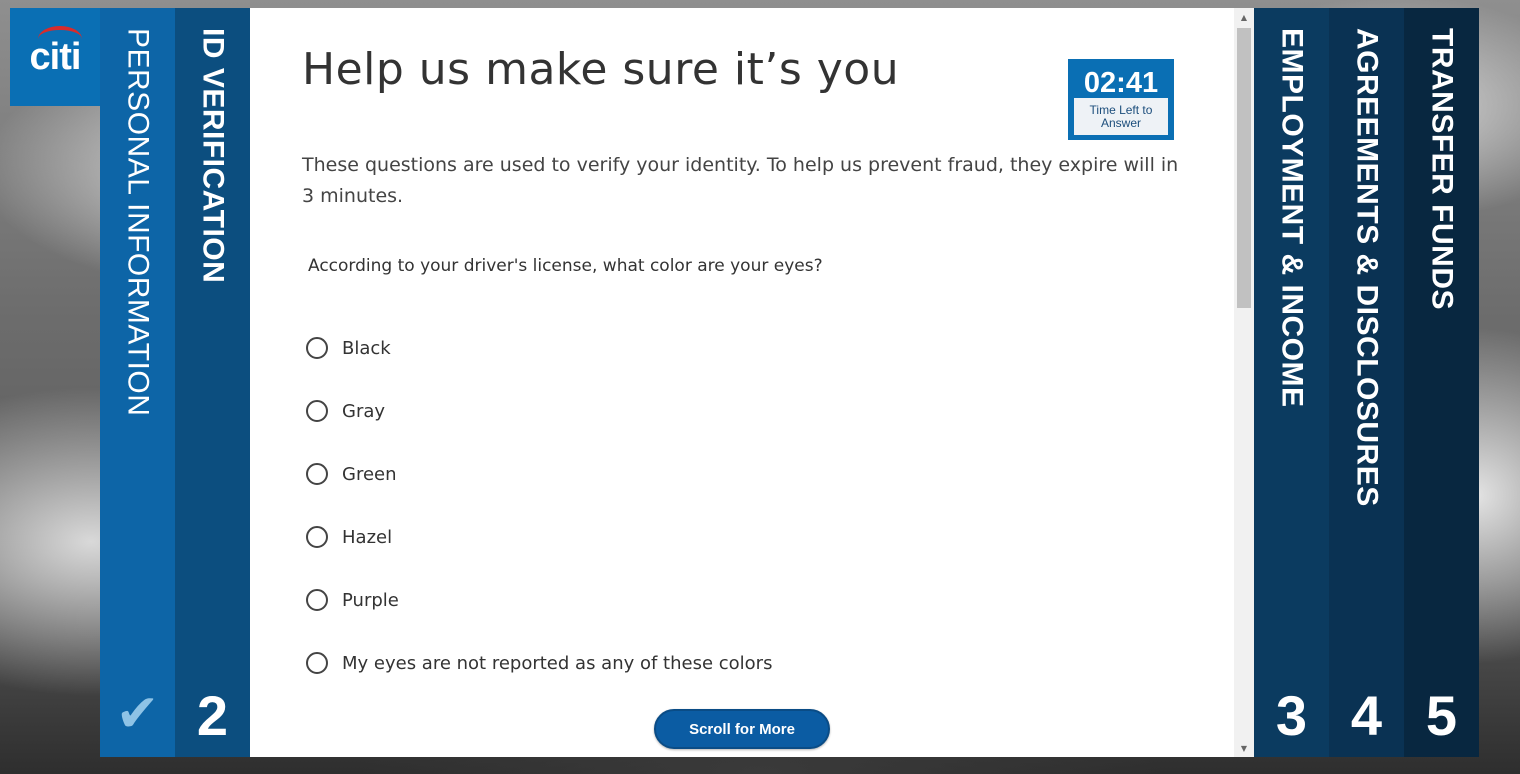 The width and height of the screenshot is (1520, 774). I want to click on answer-option-hazel: Hazel, so click(539, 537).